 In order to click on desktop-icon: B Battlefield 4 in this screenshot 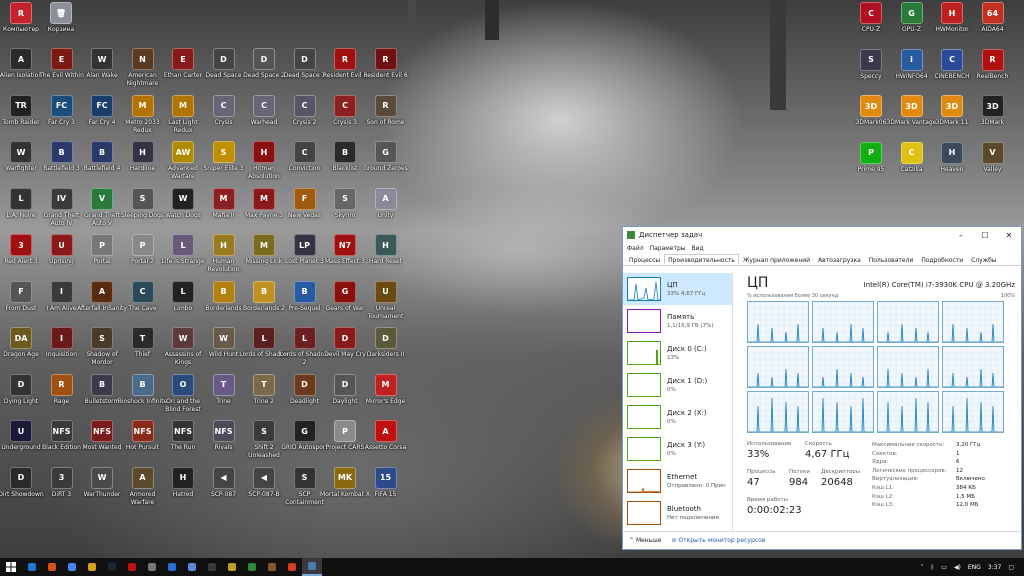, I will do `click(102, 164)`.